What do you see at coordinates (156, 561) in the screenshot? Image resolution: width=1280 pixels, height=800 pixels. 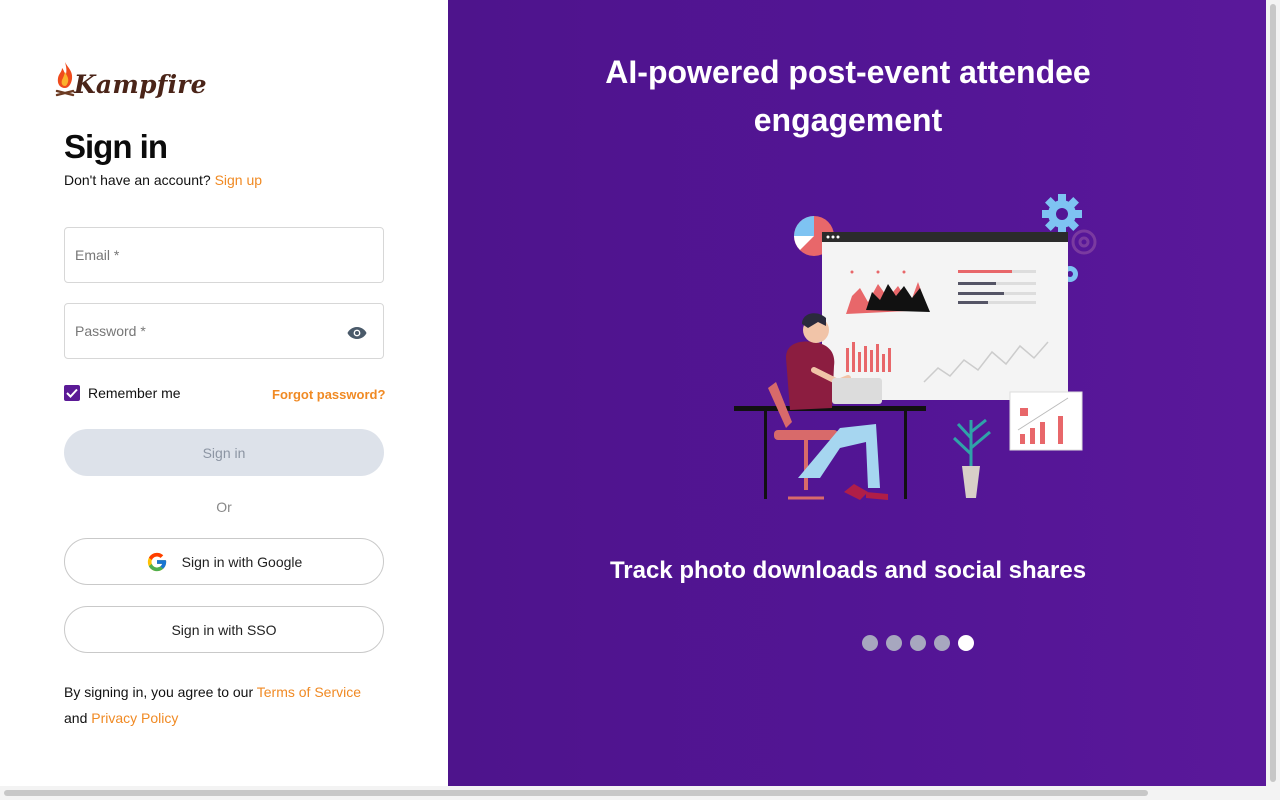 I see `google-icon` at bounding box center [156, 561].